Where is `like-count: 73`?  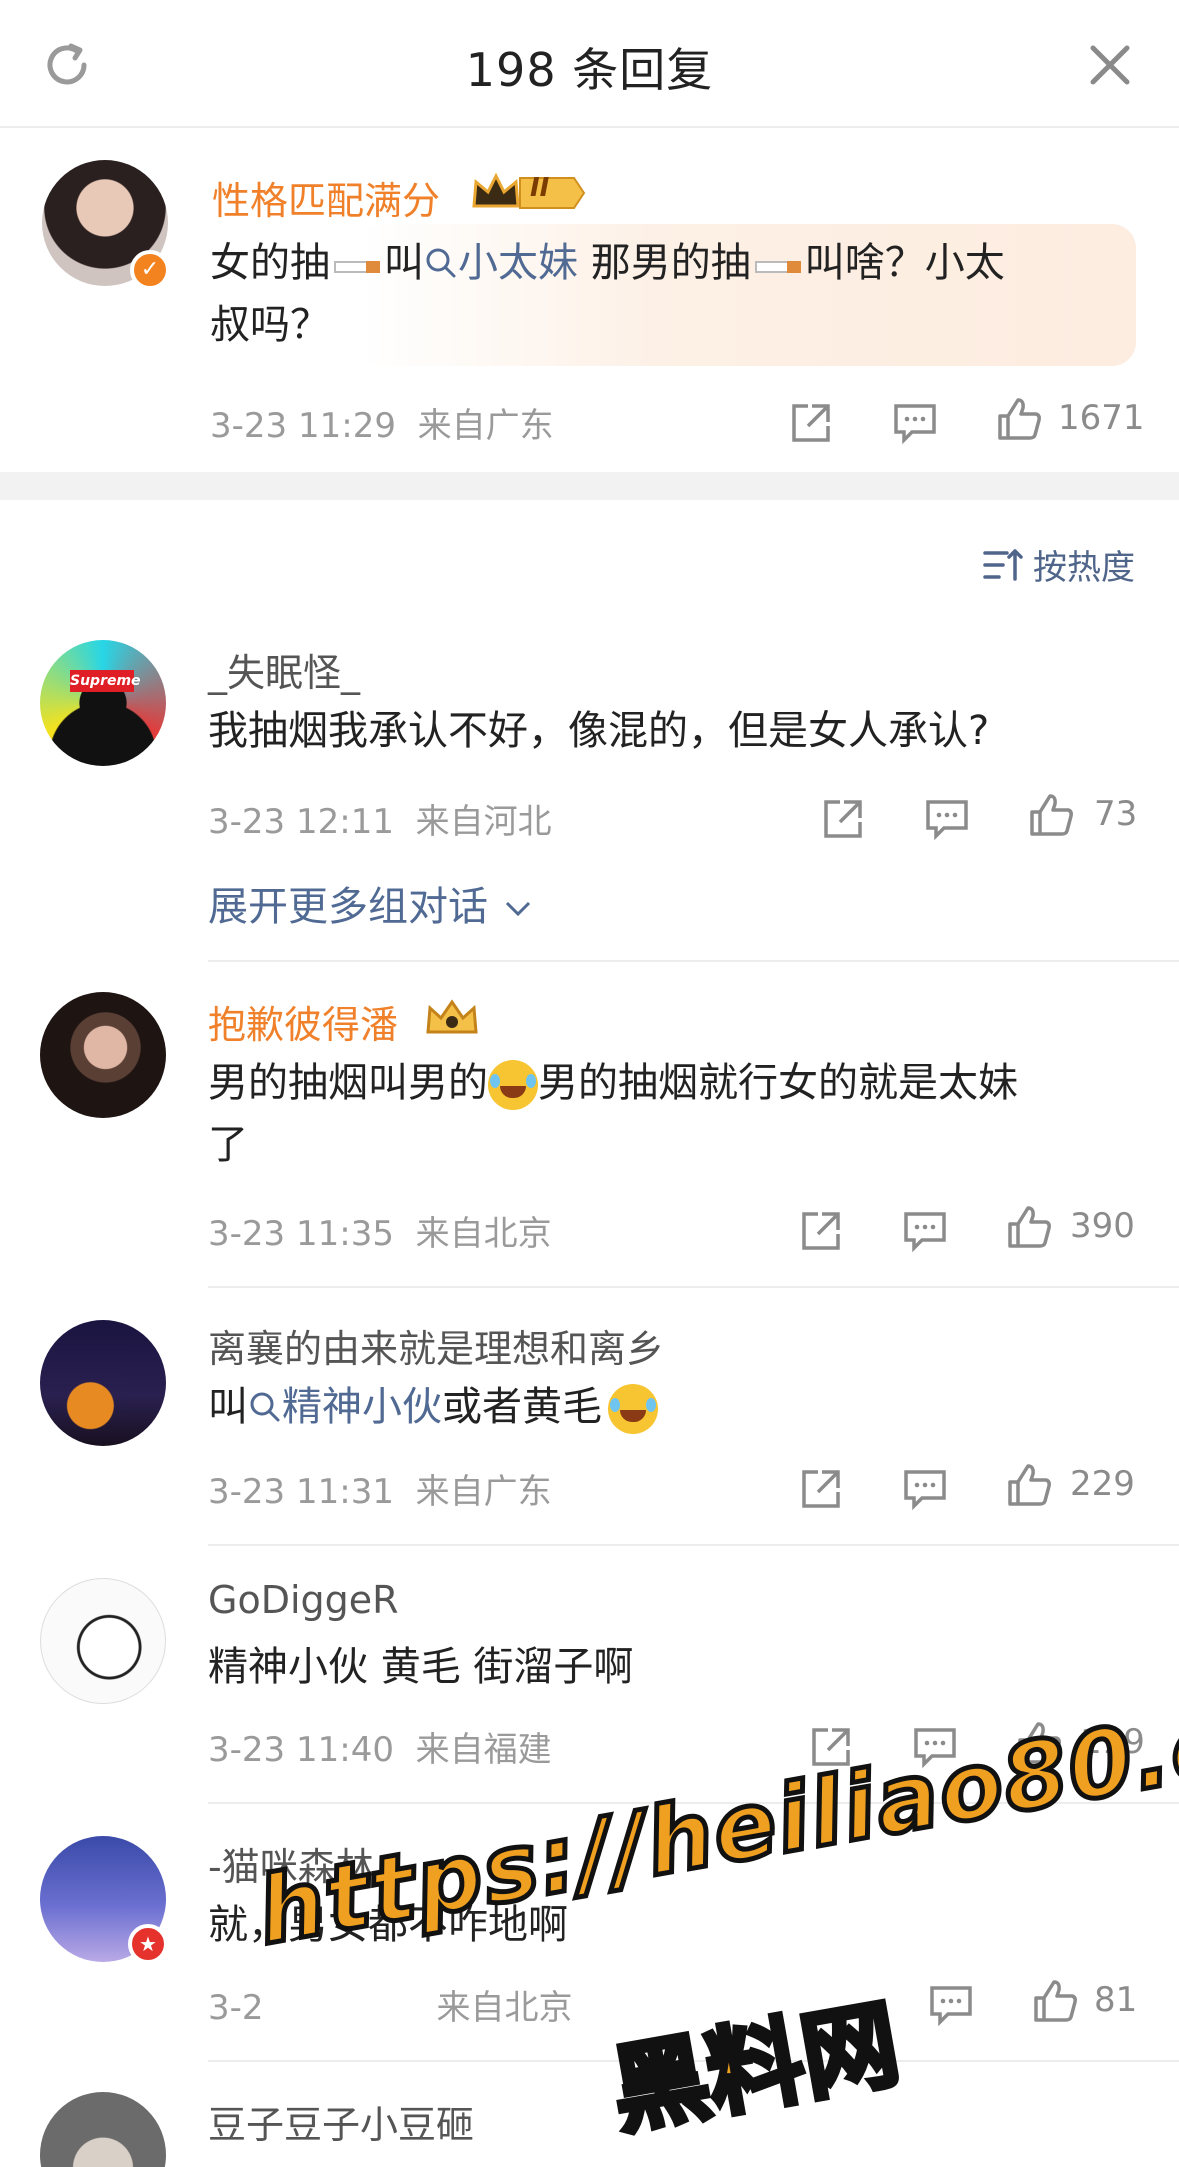
like-count: 73 is located at coordinates (1116, 814).